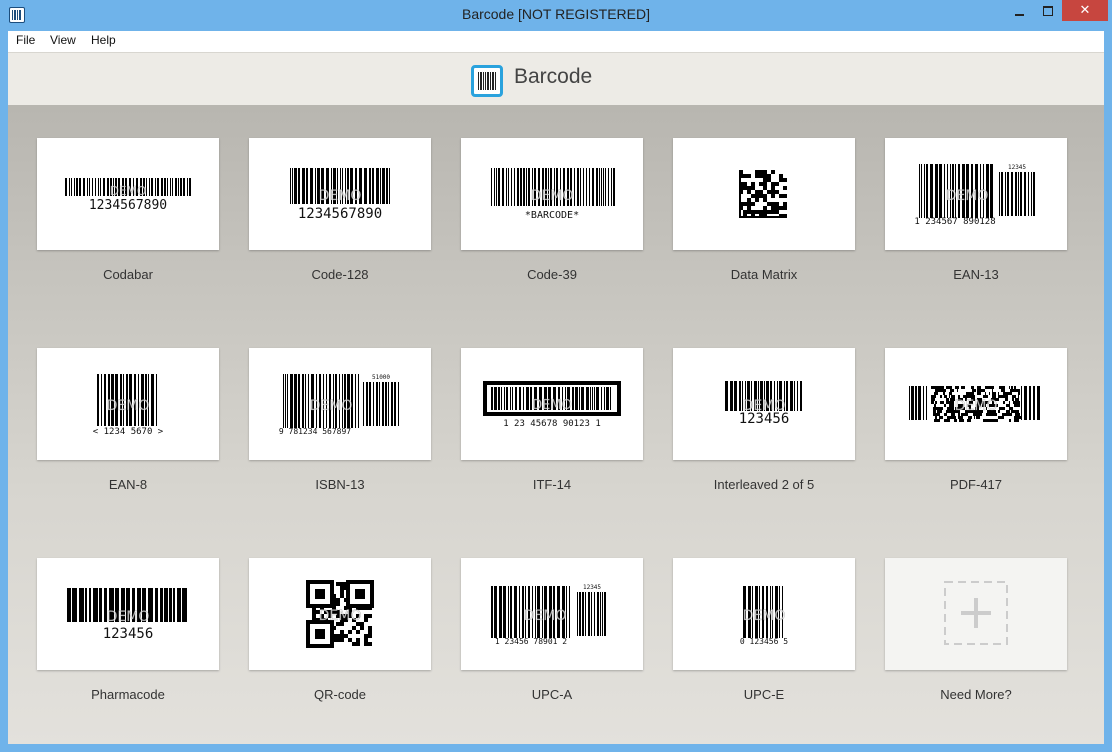 Image resolution: width=1112 pixels, height=752 pixels. Describe the element at coordinates (1085, 10) in the screenshot. I see `close-button: ✕` at that location.